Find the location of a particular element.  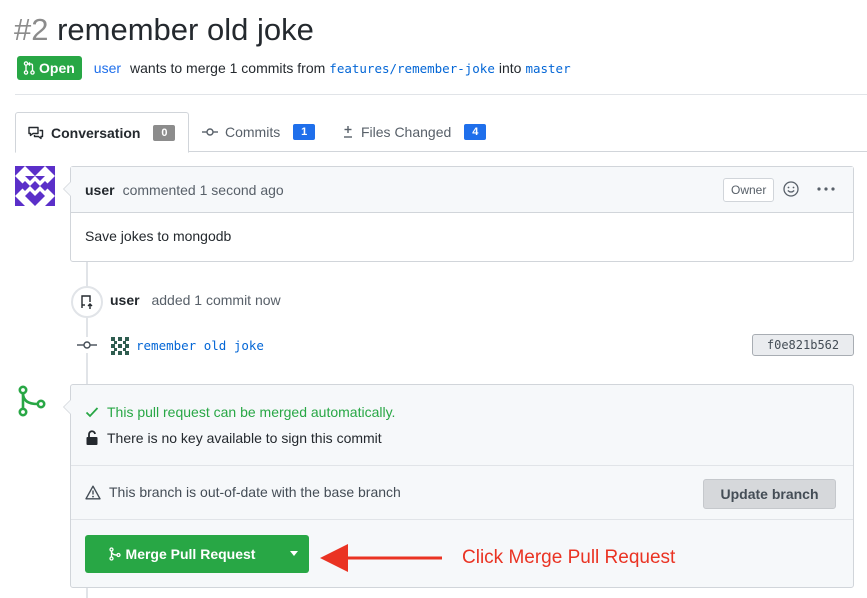

page-title: #2 remember old joke is located at coordinates (164, 30).